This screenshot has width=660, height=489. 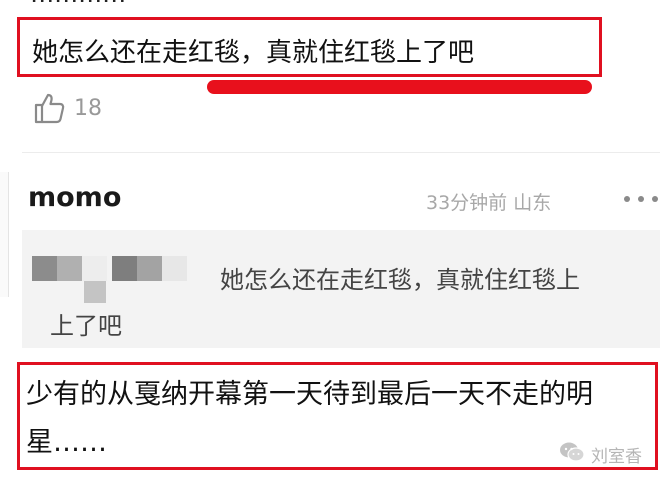 I want to click on wechat-icon, so click(x=572, y=454).